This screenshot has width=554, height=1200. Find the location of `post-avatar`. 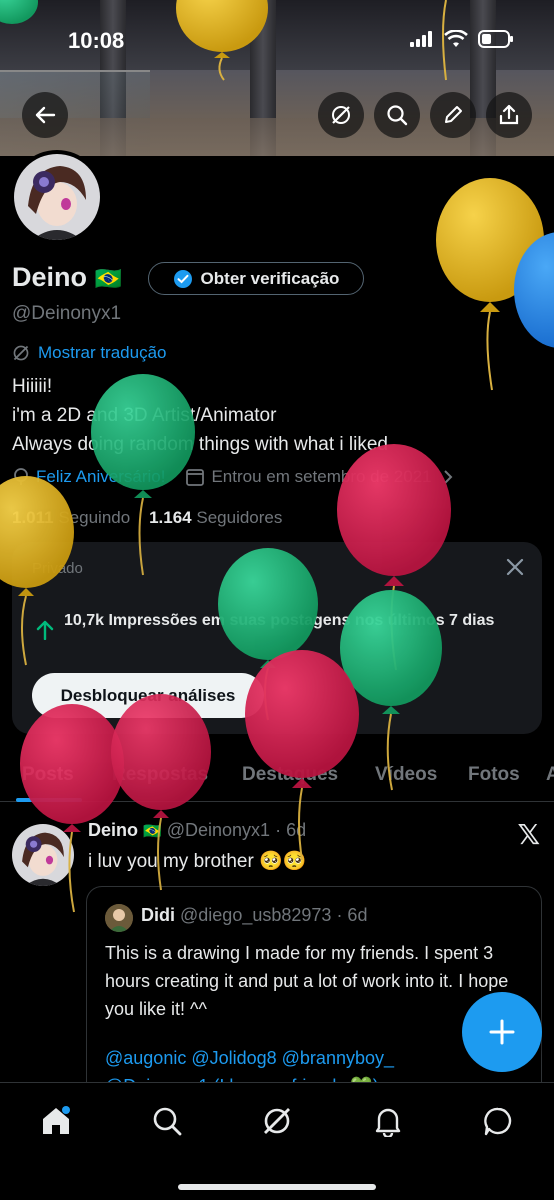

post-avatar is located at coordinates (43, 855).